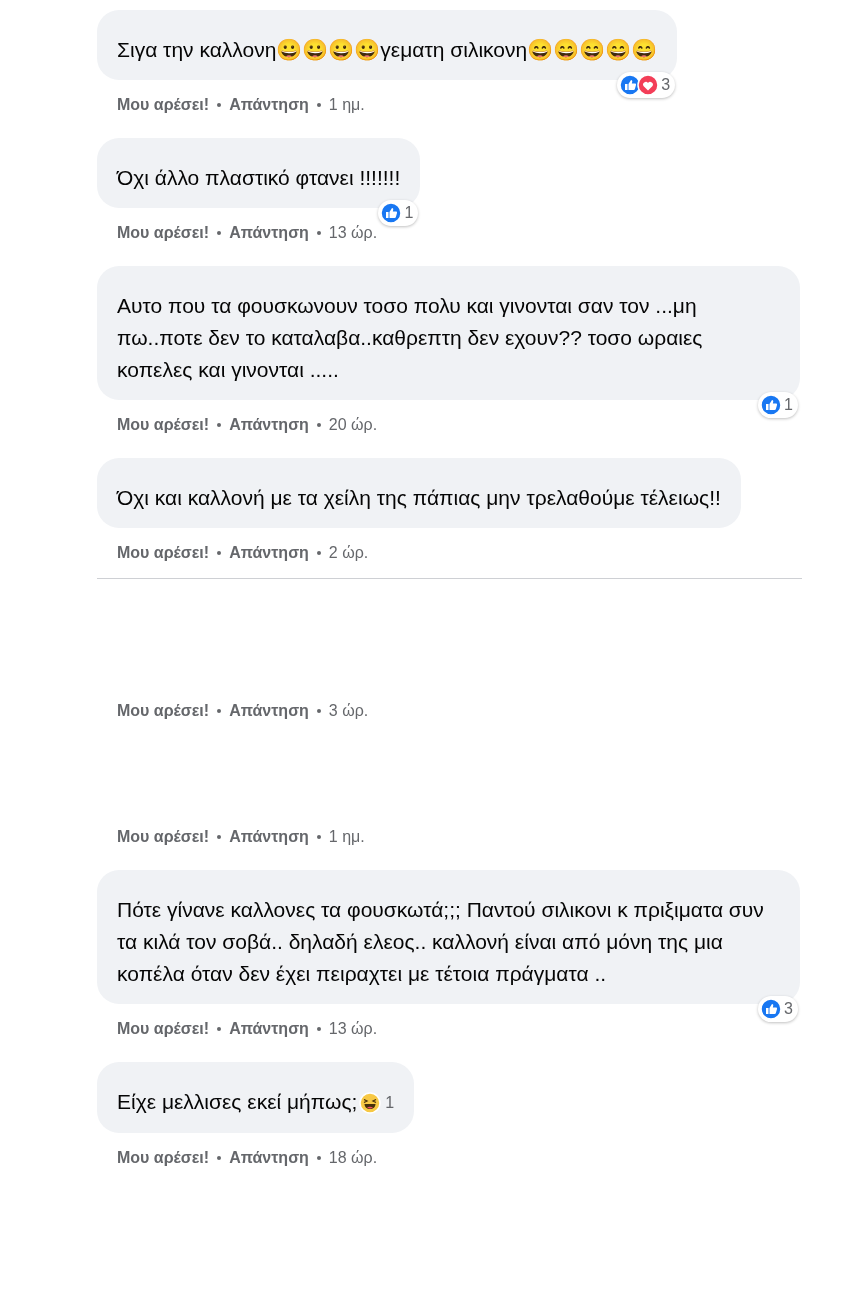 This screenshot has width=860, height=1293. Describe the element at coordinates (348, 553) in the screenshot. I see `comment-time: 2 ώρ.` at that location.